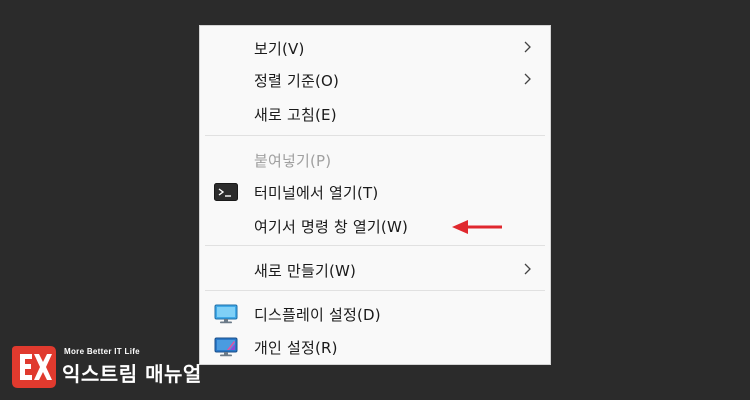 Image resolution: width=750 pixels, height=400 pixels. What do you see at coordinates (477, 227) in the screenshot?
I see `red-arrow-icon` at bounding box center [477, 227].